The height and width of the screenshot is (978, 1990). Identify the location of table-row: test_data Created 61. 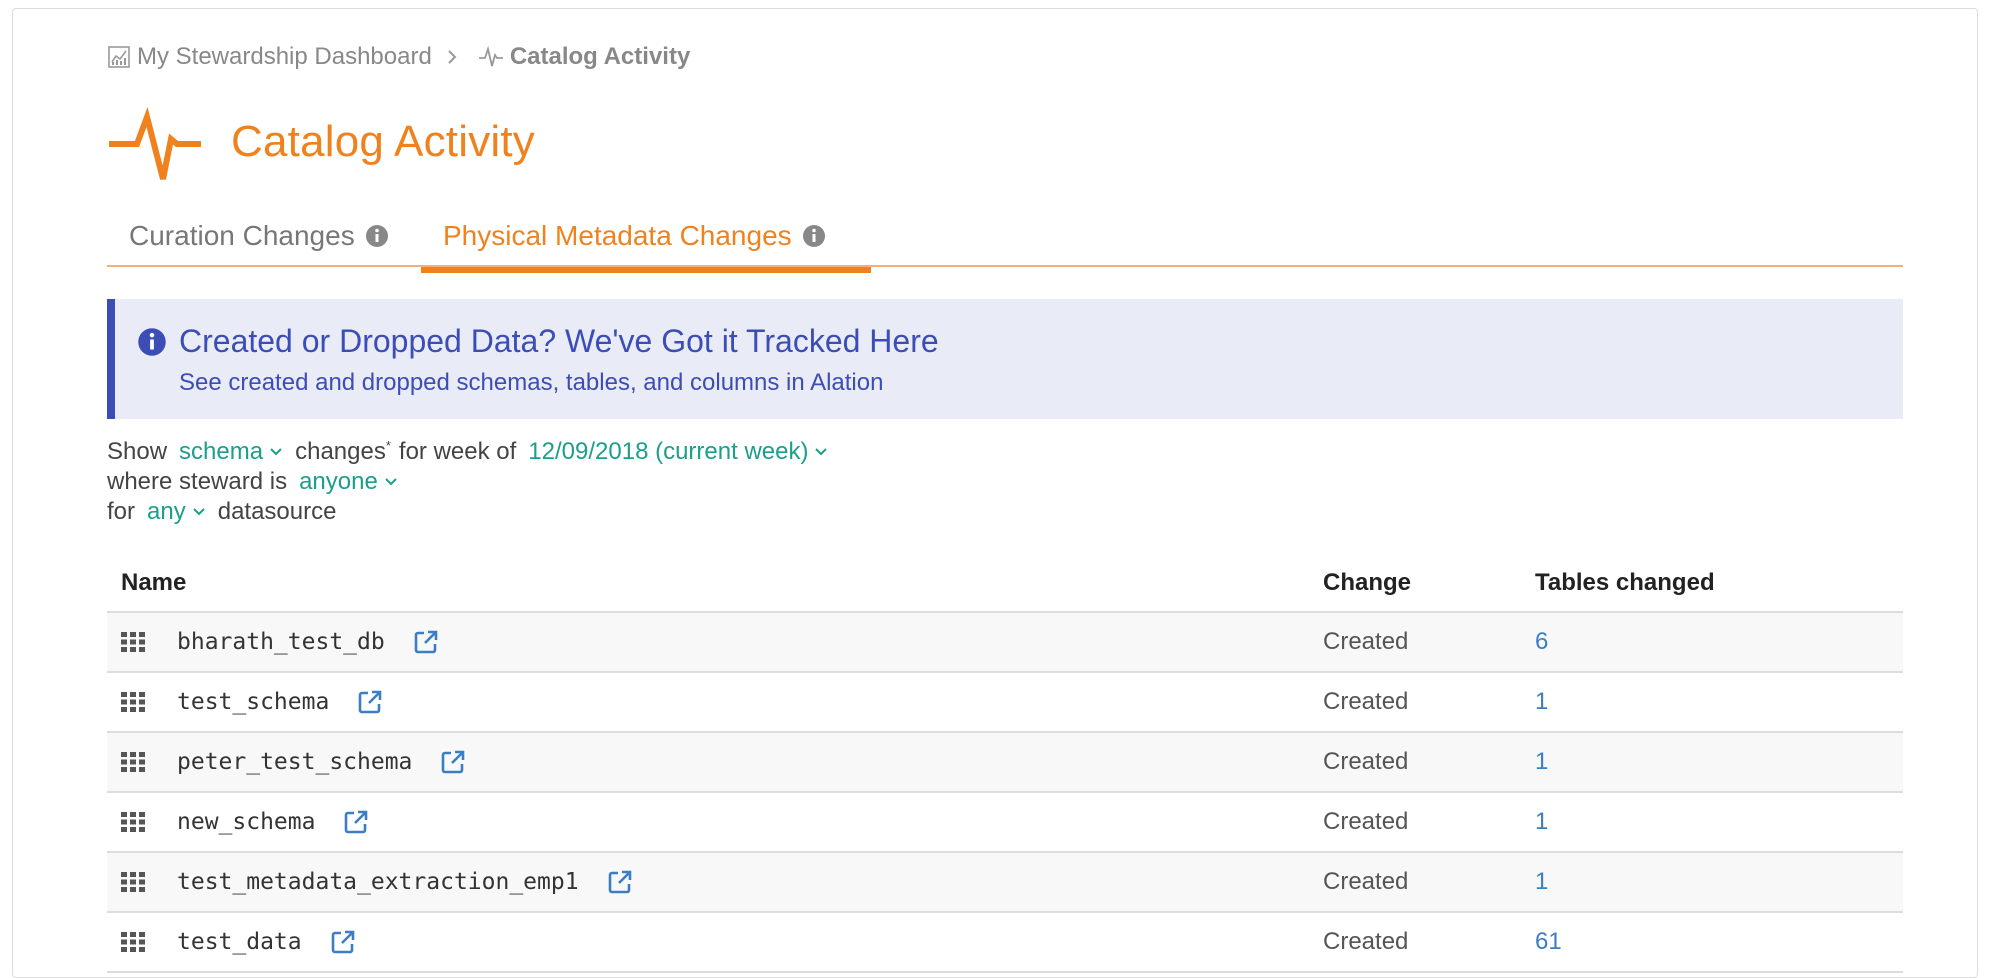
(1005, 943).